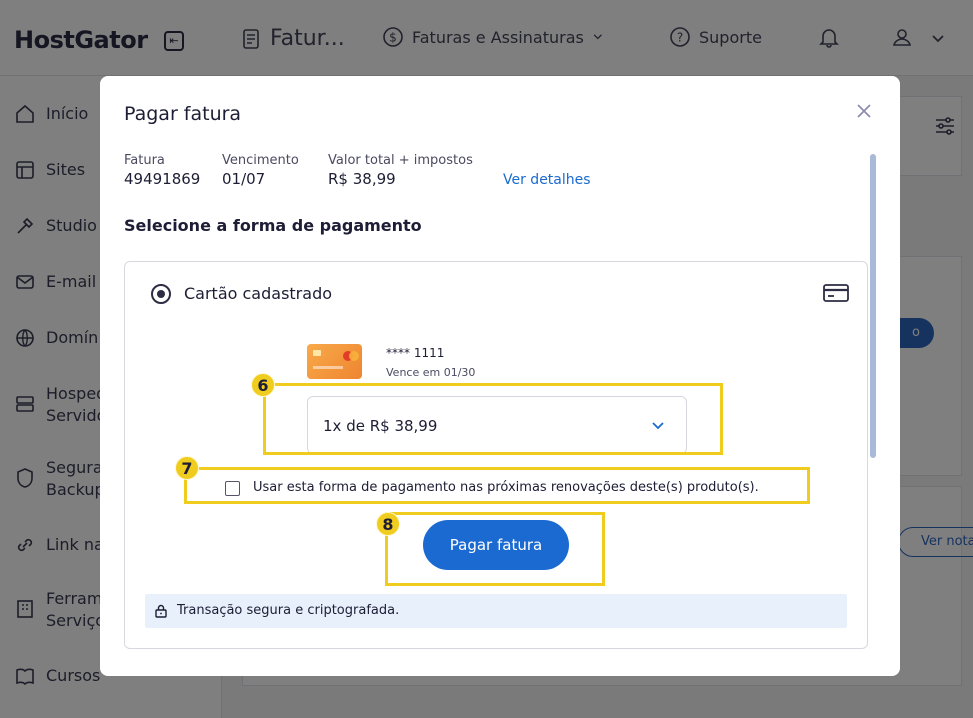 The height and width of the screenshot is (718, 973). I want to click on step-6-highlight, so click(493, 419).